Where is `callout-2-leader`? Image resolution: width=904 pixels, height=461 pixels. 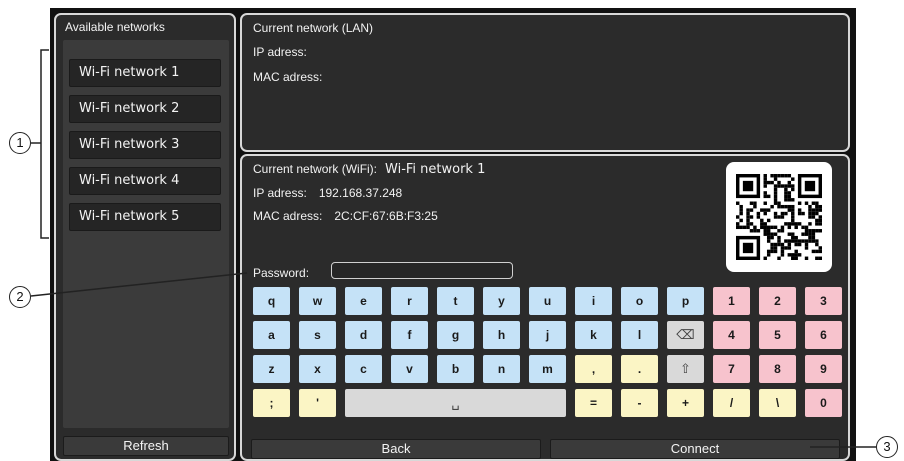 callout-2-leader is located at coordinates (139, 284).